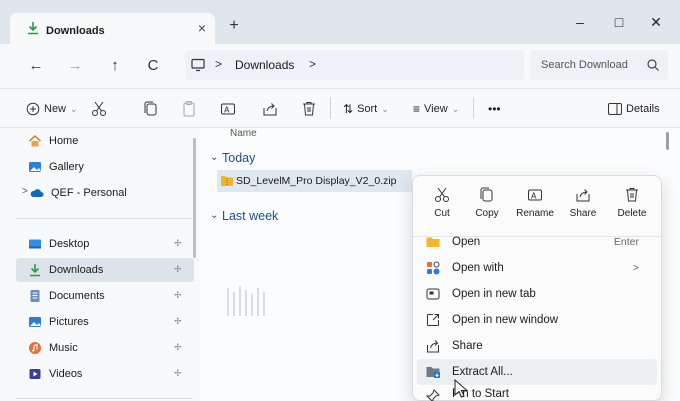 The height and width of the screenshot is (401, 680). I want to click on forward-button: →, so click(75, 66).